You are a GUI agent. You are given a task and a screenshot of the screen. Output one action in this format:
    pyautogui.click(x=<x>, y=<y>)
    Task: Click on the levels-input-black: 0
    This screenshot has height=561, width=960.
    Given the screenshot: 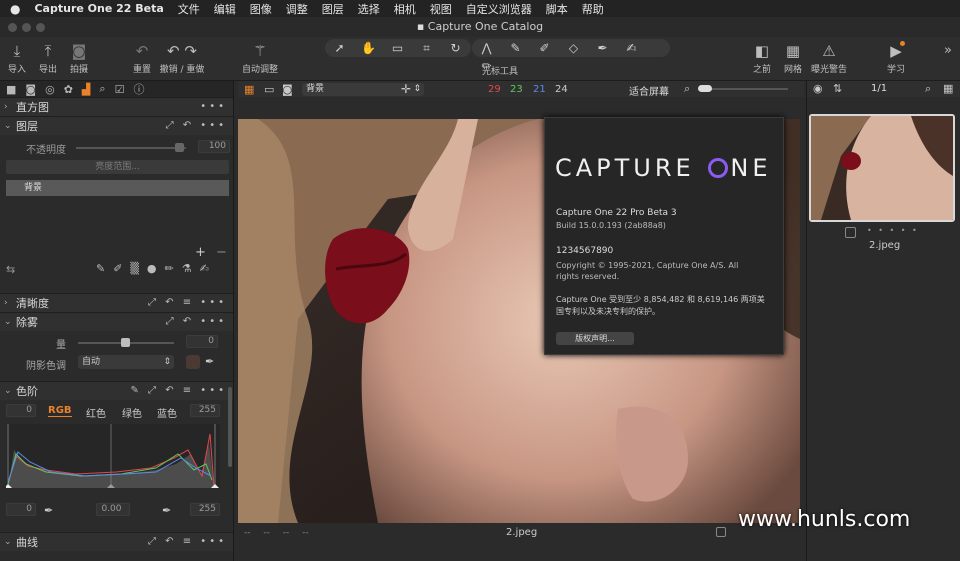 What is the action you would take?
    pyautogui.click(x=21, y=410)
    